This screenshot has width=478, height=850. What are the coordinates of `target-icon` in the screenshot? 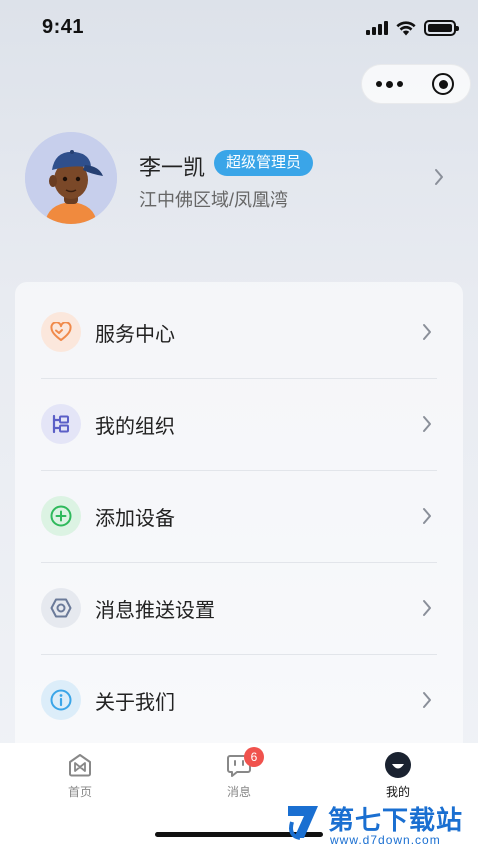 It's located at (443, 84).